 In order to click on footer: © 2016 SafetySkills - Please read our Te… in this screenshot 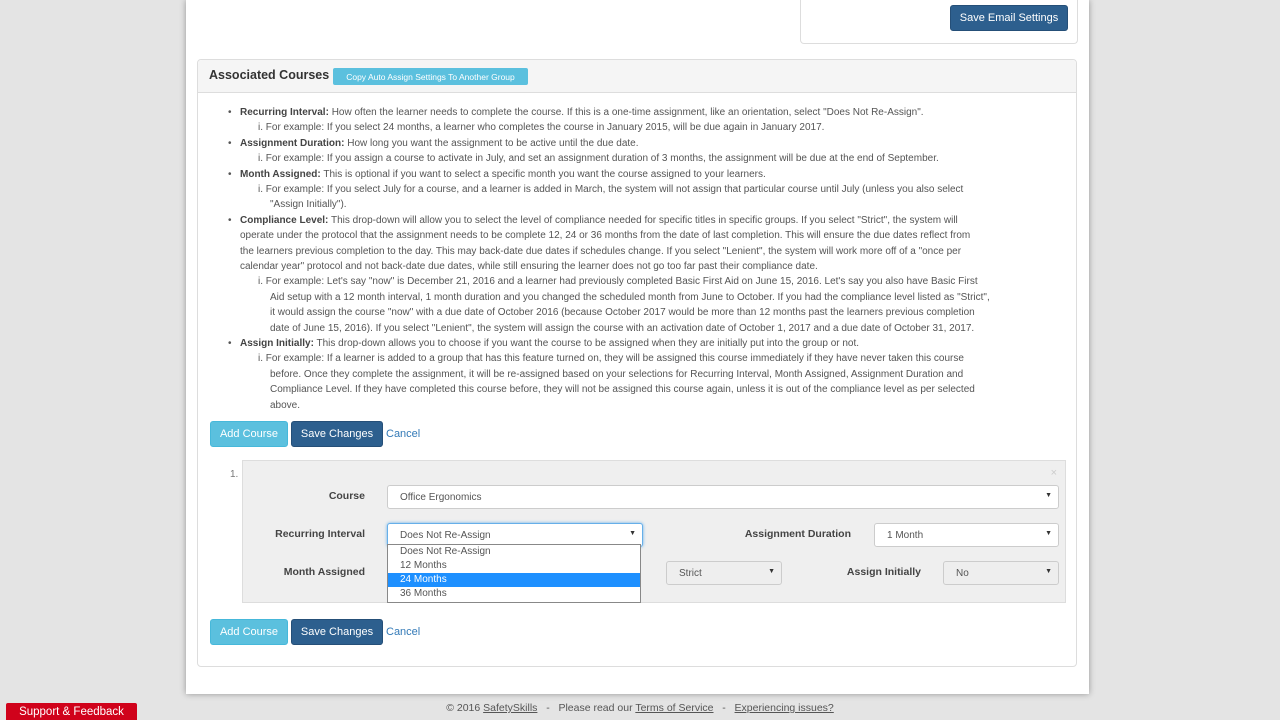, I will do `click(640, 708)`.